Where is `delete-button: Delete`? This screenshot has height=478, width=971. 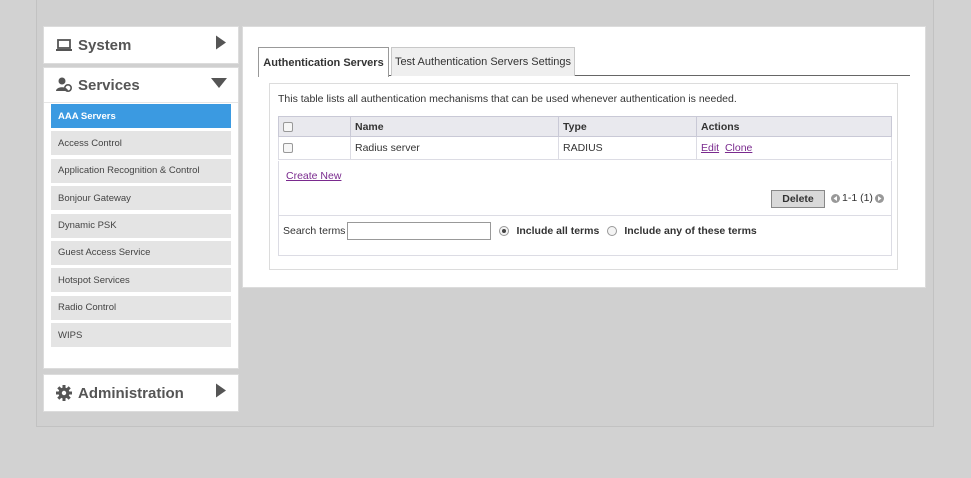 delete-button: Delete is located at coordinates (798, 199).